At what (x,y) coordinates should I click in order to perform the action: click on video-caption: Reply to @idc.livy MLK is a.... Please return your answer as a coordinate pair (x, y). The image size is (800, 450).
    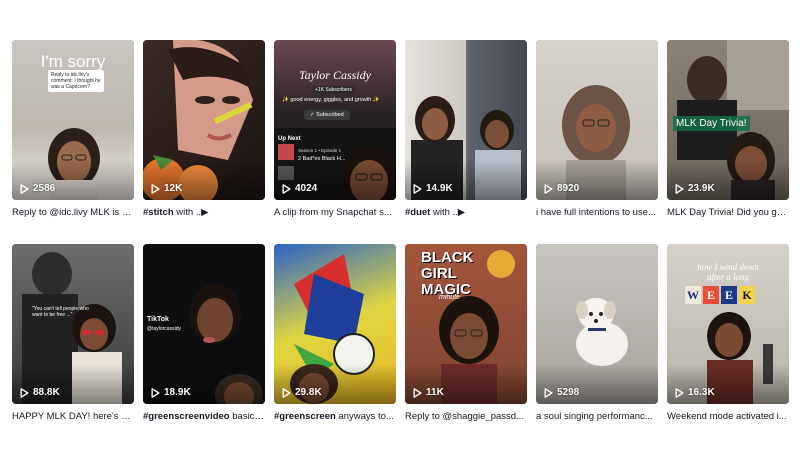
    Looking at the image, I should click on (73, 213).